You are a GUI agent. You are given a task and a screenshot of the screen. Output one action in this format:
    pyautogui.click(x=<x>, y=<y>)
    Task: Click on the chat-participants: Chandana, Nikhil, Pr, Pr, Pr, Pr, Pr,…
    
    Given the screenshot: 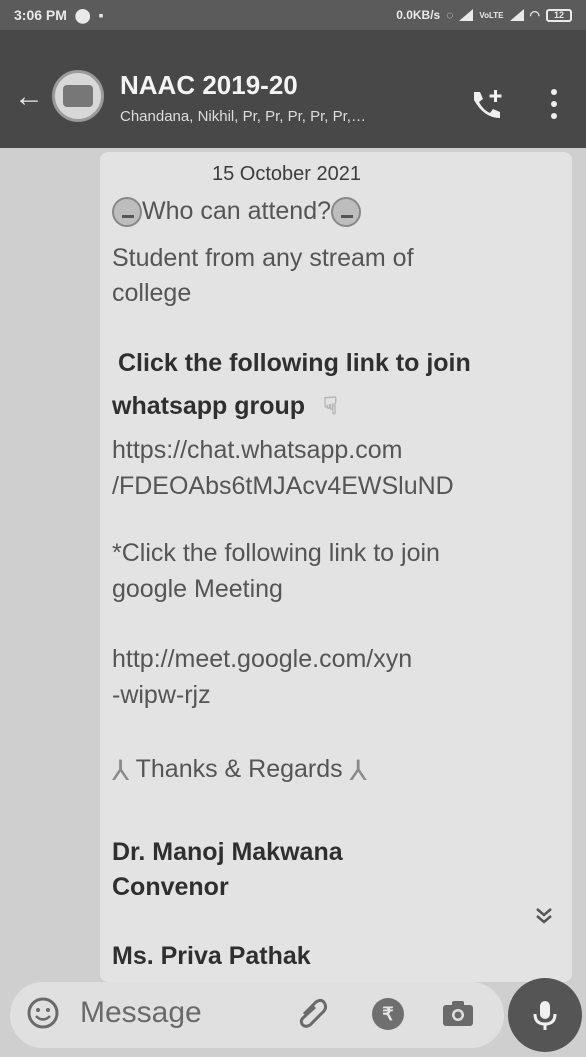 What is the action you would take?
    pyautogui.click(x=285, y=116)
    